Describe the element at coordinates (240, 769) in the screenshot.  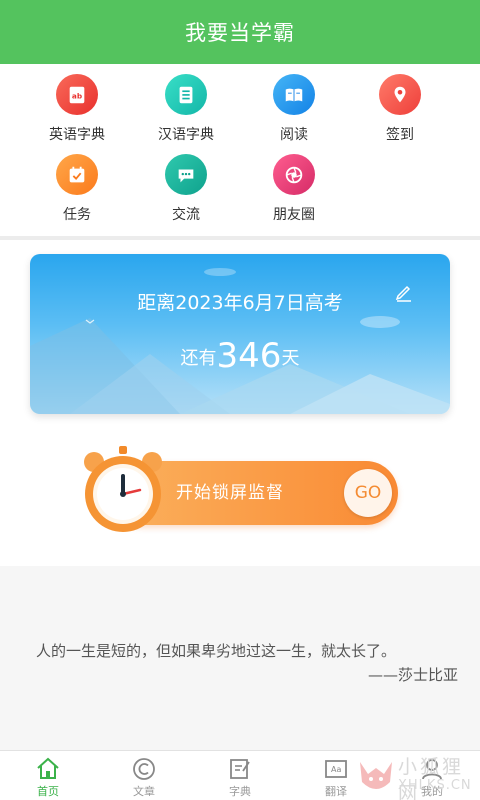
I see `dictionary-edit-icon` at that location.